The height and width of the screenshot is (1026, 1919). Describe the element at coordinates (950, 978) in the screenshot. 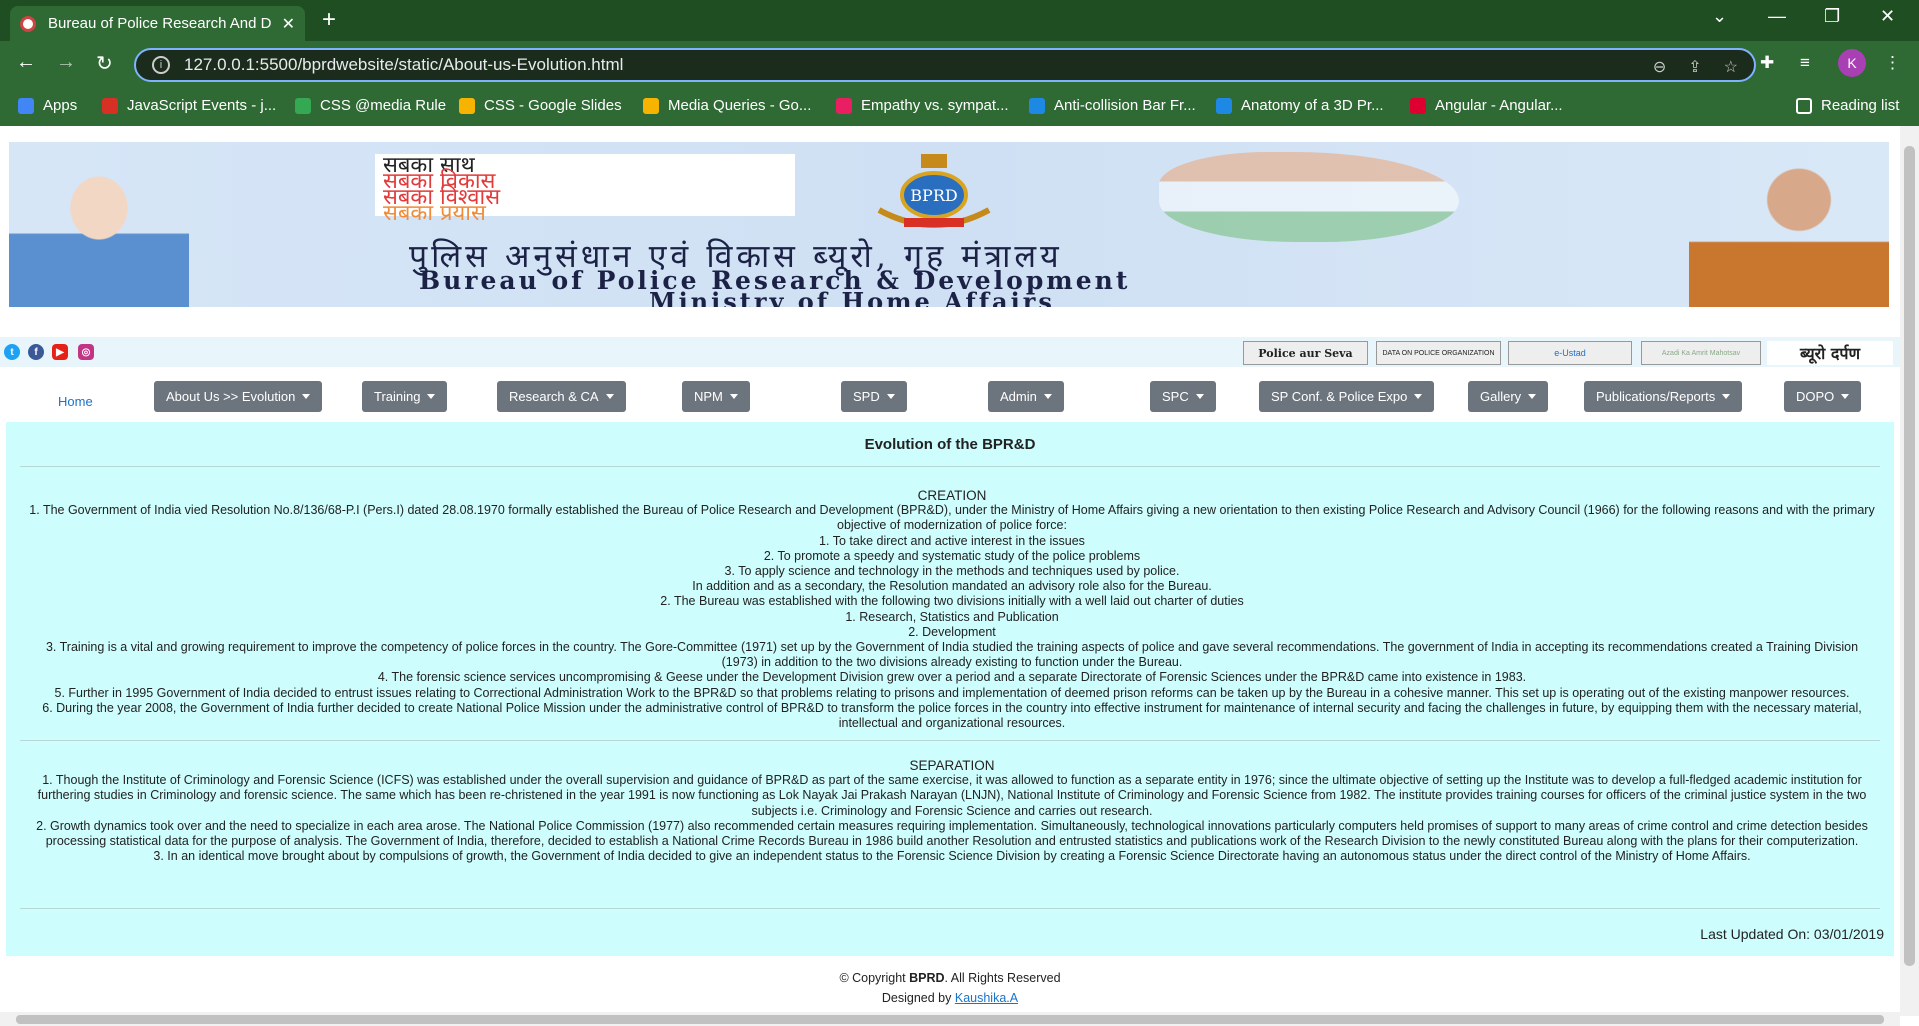

I see `copyright-line: © Copyright BPRD. All Rights Reserved` at that location.